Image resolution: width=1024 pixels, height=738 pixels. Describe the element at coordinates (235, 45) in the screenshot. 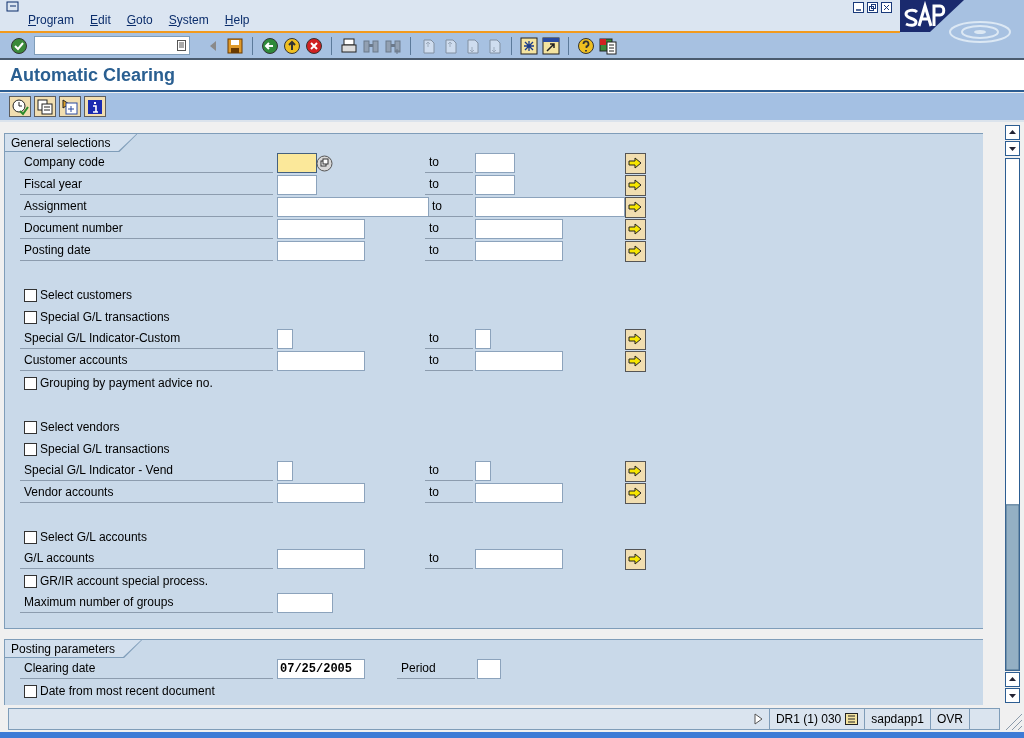

I see `floppy-icon` at that location.